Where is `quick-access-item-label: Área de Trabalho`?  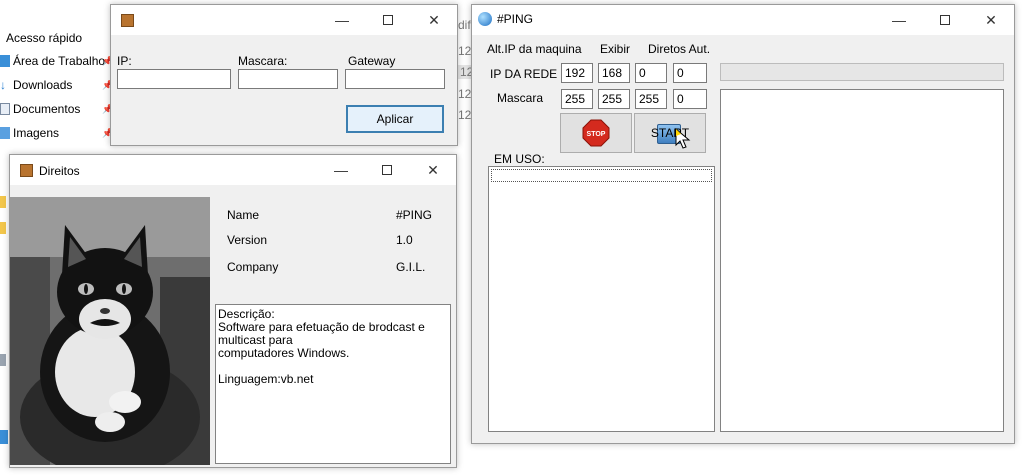 quick-access-item-label: Área de Trabalho is located at coordinates (59, 61).